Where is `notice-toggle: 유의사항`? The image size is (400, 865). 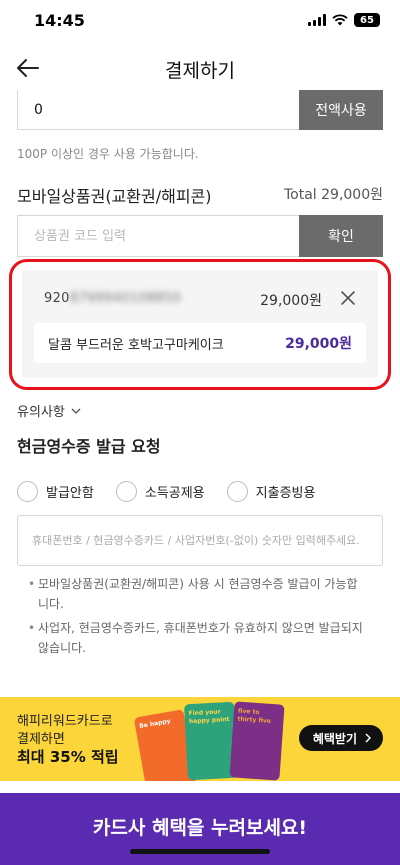
notice-toggle: 유의사항 is located at coordinates (49, 410).